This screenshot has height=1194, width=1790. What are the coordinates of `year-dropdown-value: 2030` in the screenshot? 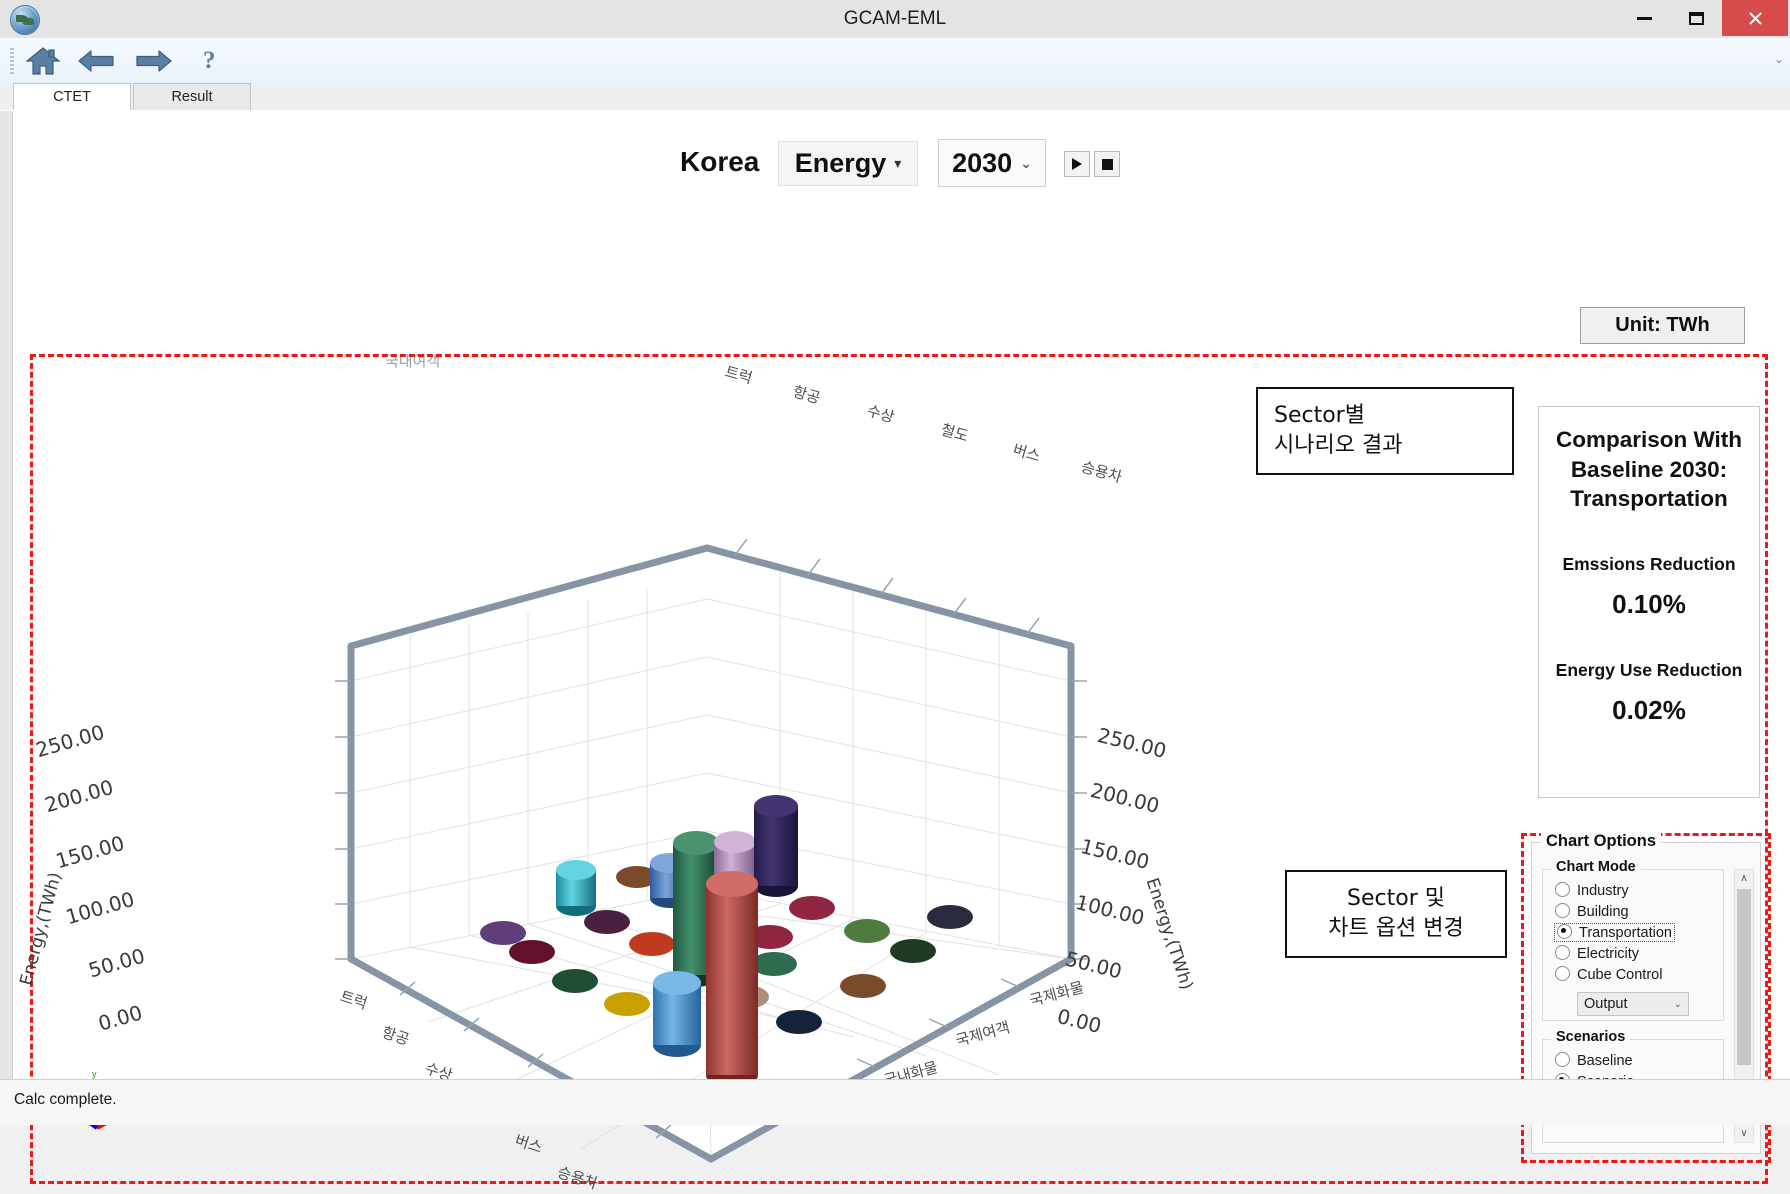 It's located at (982, 162).